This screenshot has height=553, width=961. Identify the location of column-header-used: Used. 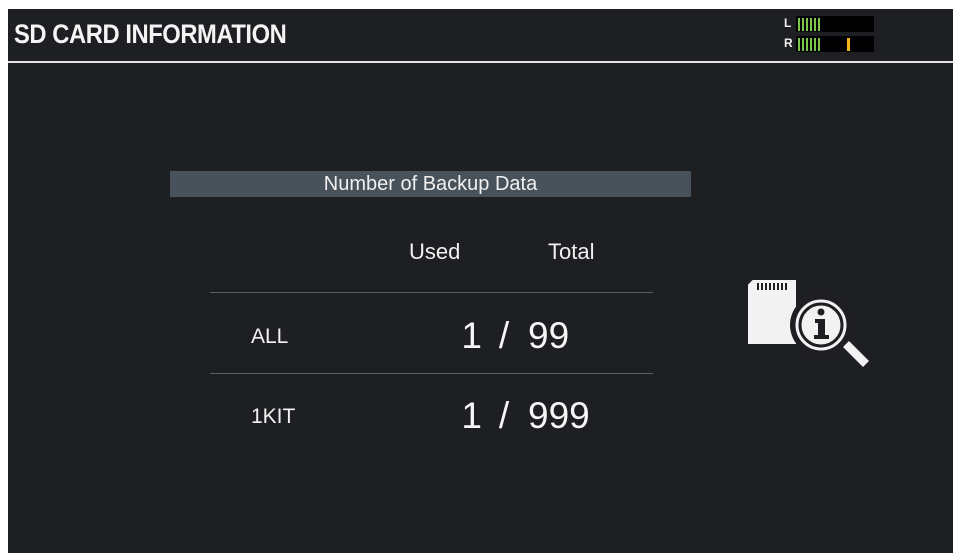
(435, 251).